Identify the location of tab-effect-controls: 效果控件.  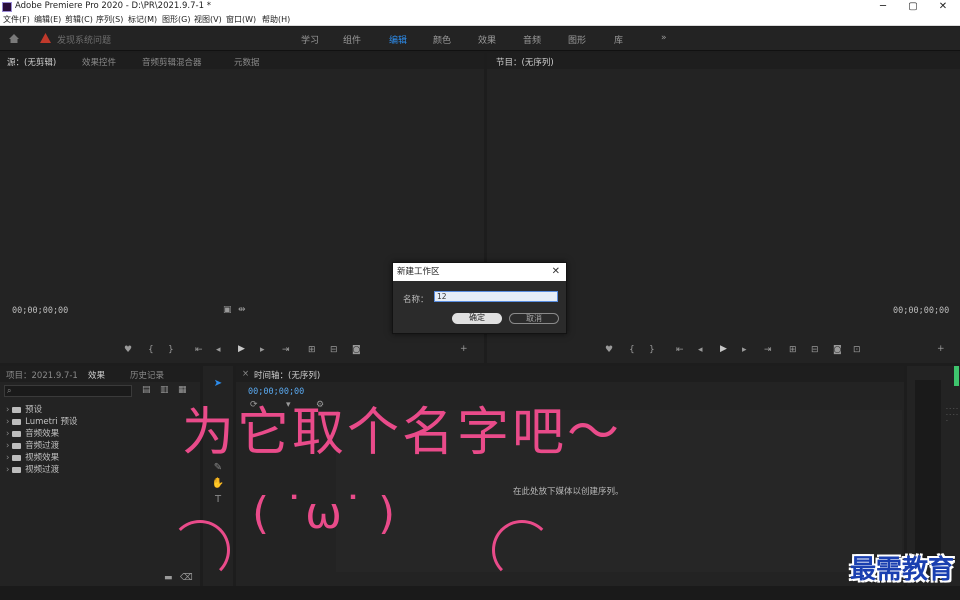
(99, 62).